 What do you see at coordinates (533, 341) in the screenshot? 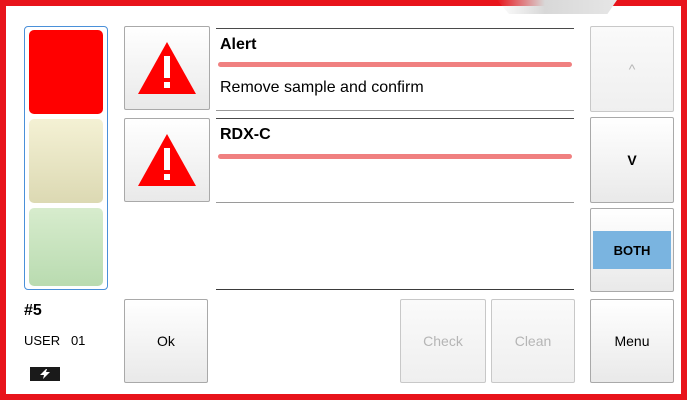
I see `clean-button: Clean` at bounding box center [533, 341].